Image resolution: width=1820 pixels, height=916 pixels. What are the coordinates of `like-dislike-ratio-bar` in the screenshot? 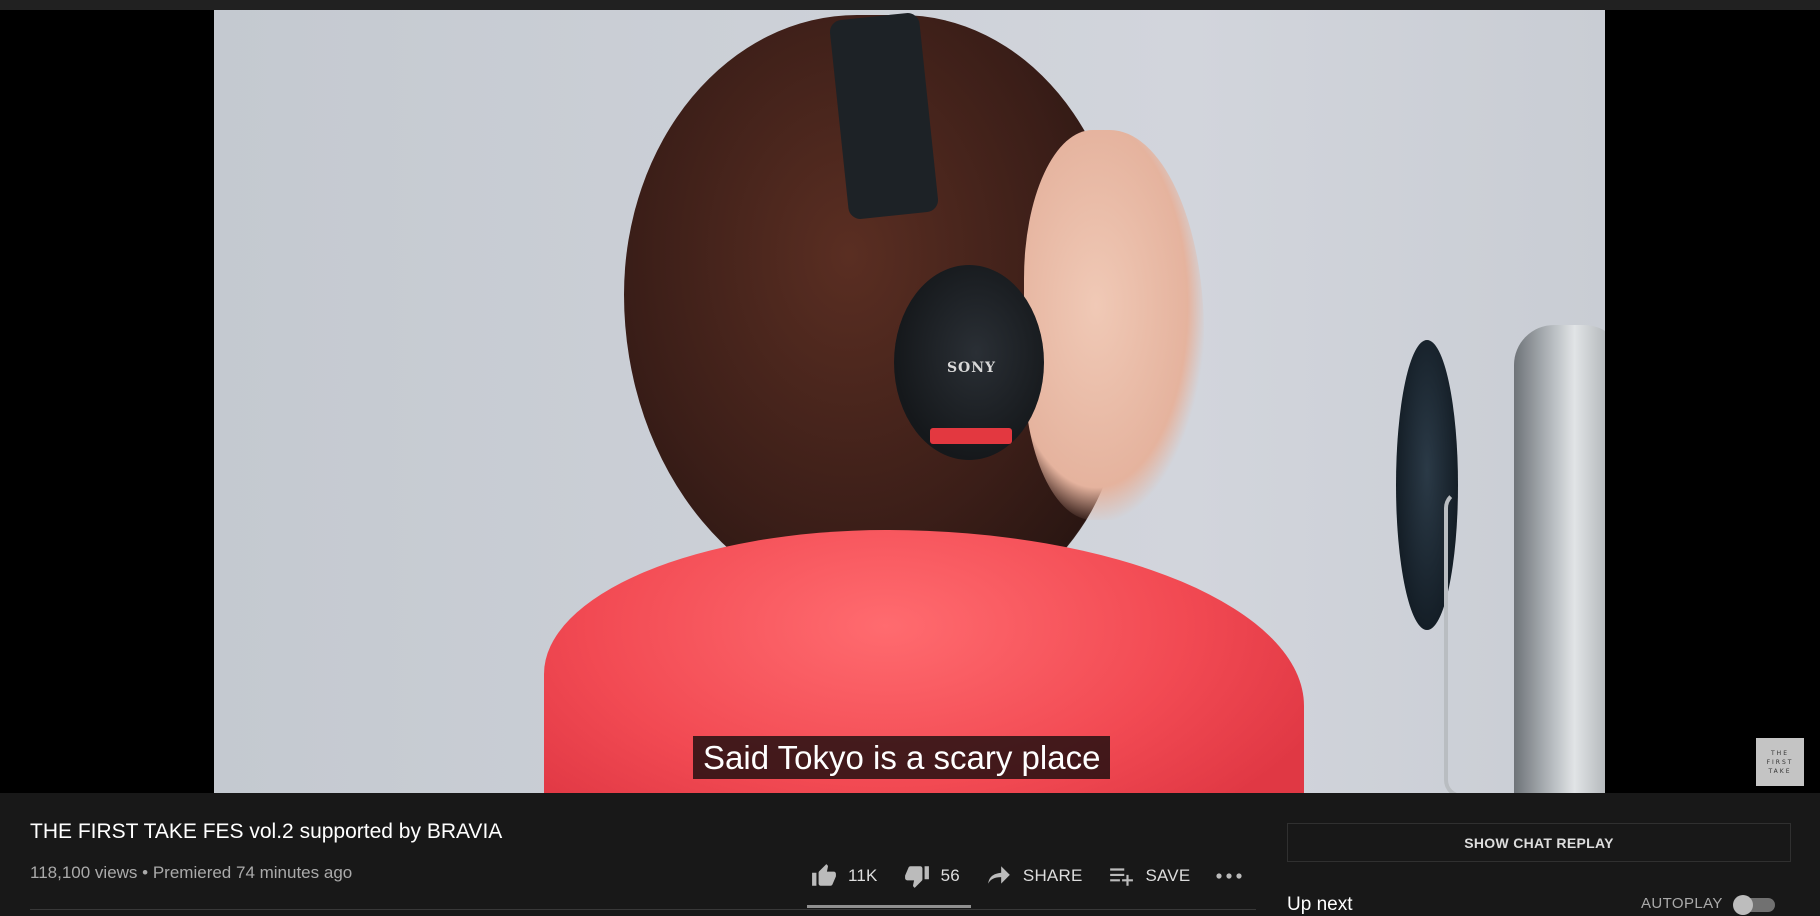 It's located at (889, 906).